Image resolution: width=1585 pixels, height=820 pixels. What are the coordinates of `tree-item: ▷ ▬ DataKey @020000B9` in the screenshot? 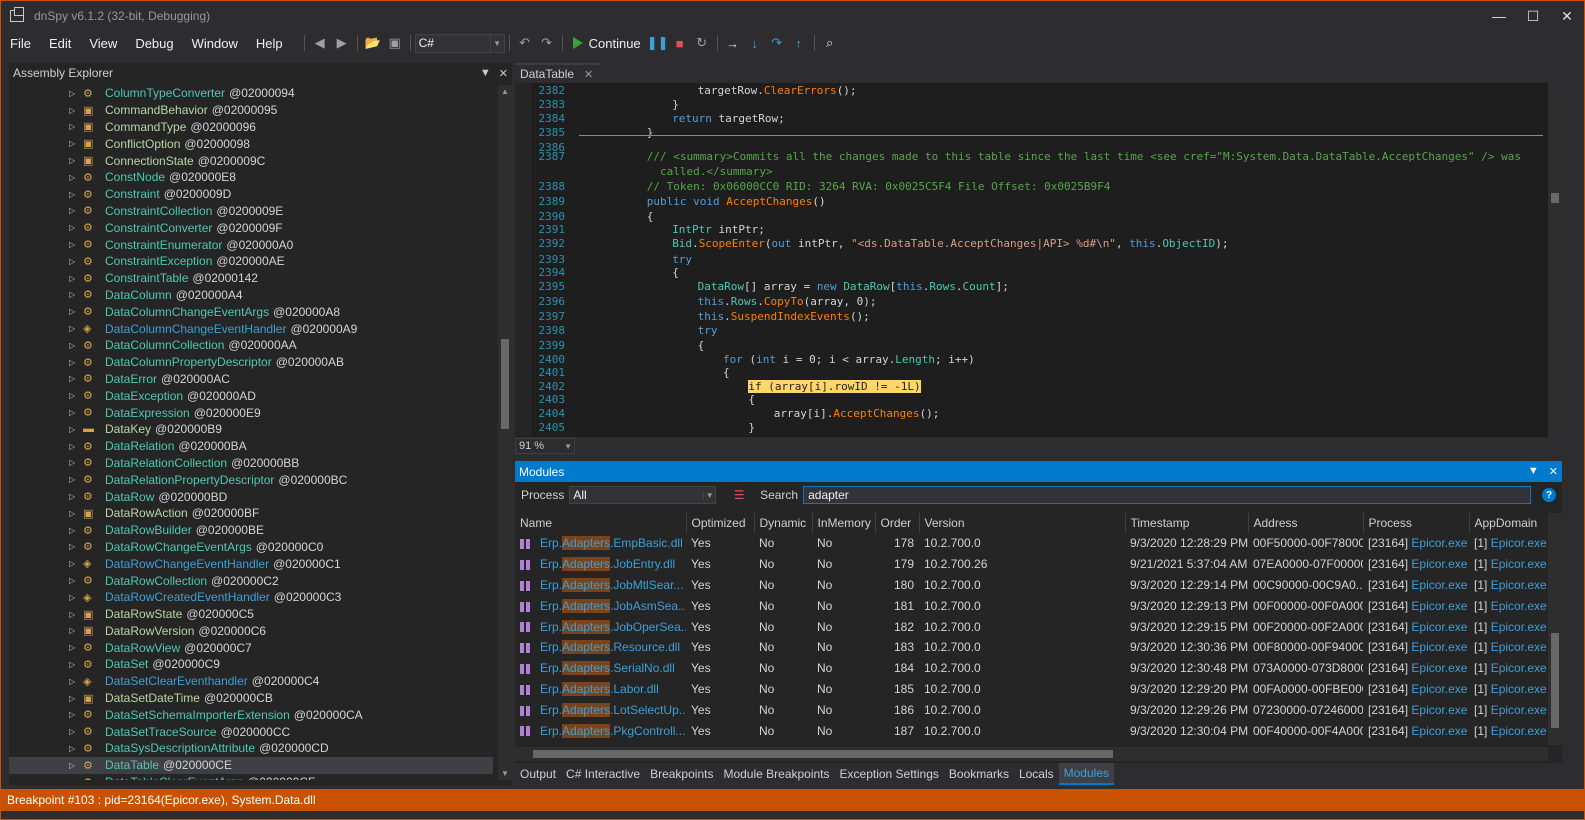 It's located at (251, 429).